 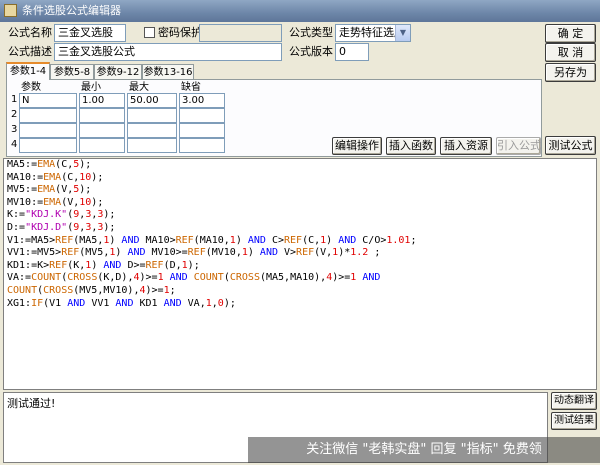 I want to click on dynamic-translate-button: 动态翻译, so click(x=574, y=401).